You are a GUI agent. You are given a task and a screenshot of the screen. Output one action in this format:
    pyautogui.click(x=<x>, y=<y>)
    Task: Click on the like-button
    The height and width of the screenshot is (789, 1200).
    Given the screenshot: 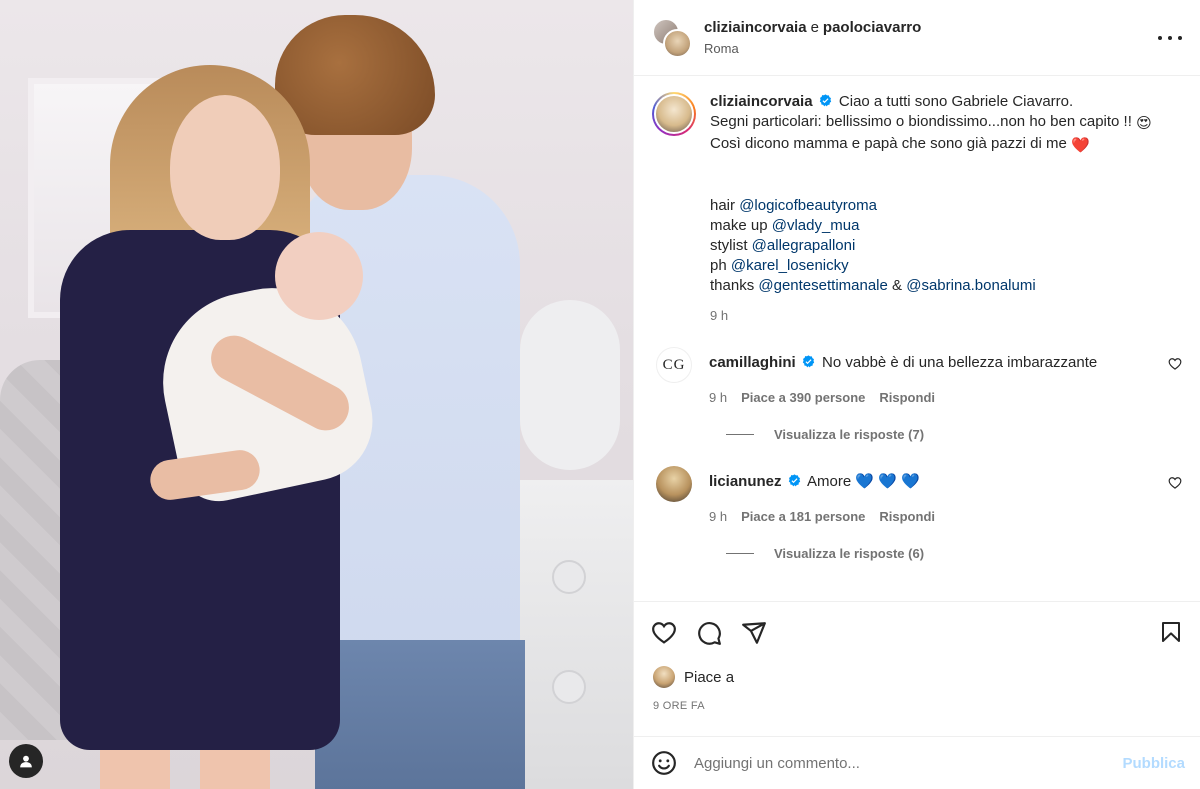 What is the action you would take?
    pyautogui.click(x=664, y=633)
    